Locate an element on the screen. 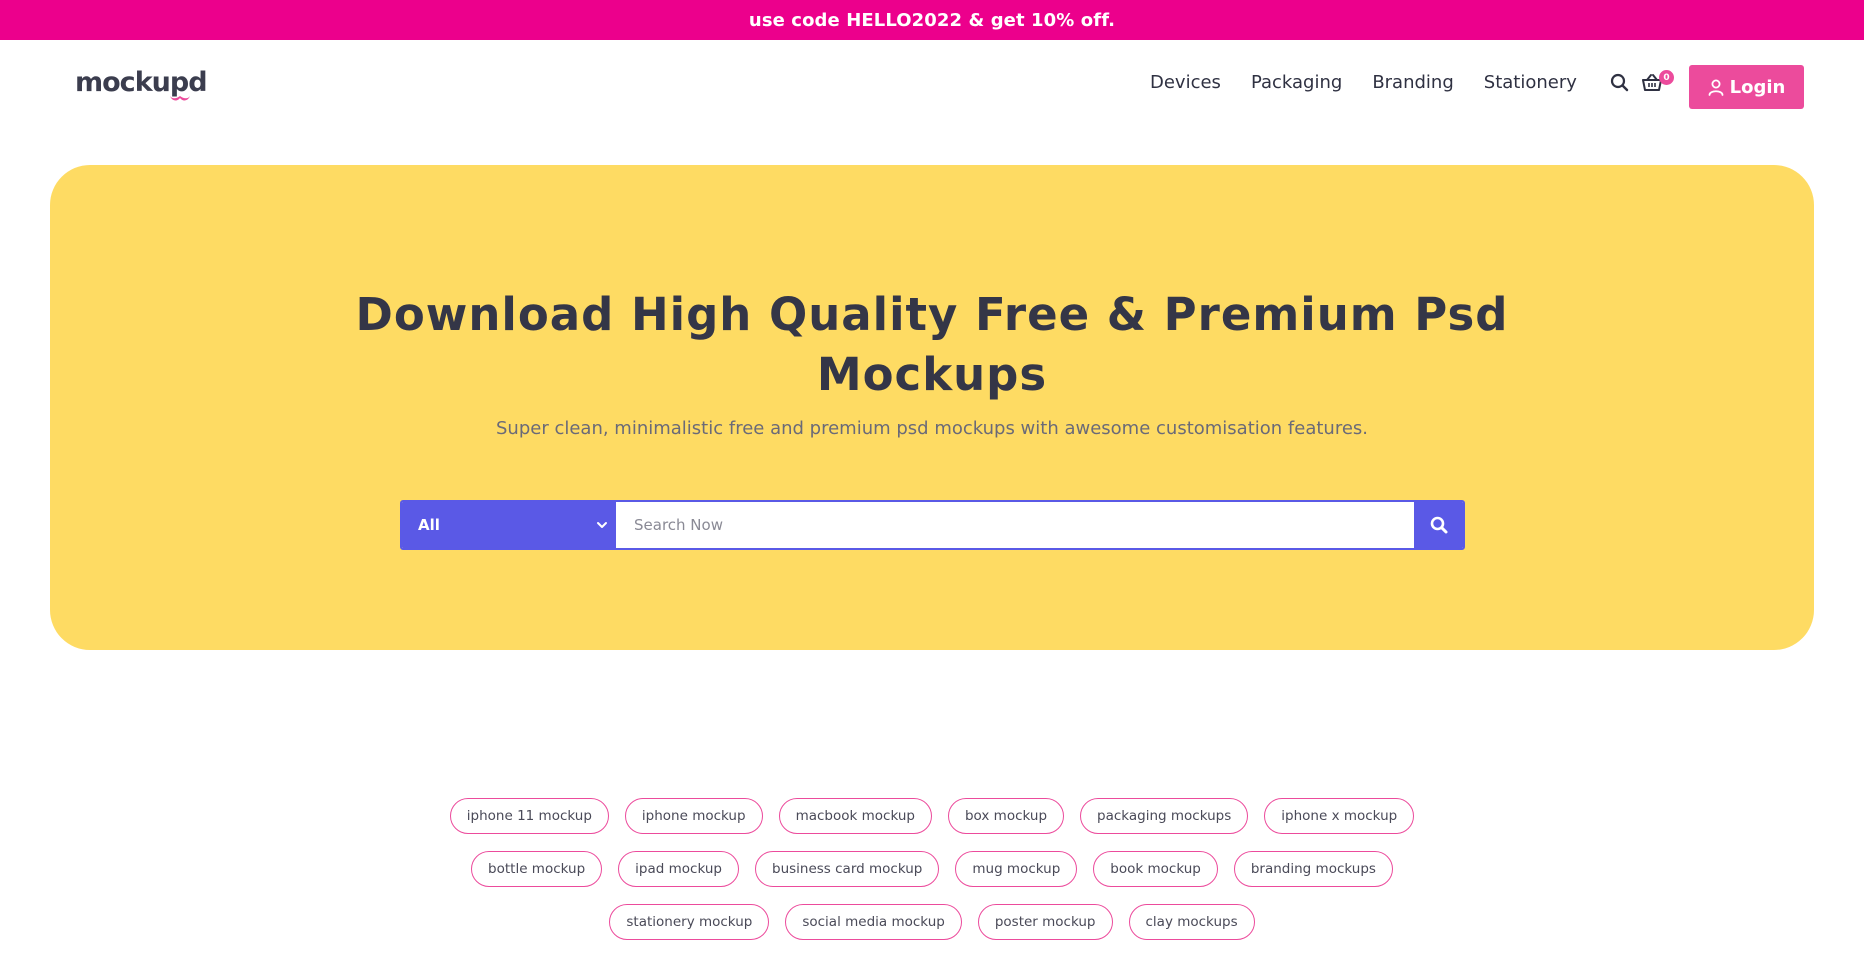  tag-pill: branding mockups is located at coordinates (1313, 869).